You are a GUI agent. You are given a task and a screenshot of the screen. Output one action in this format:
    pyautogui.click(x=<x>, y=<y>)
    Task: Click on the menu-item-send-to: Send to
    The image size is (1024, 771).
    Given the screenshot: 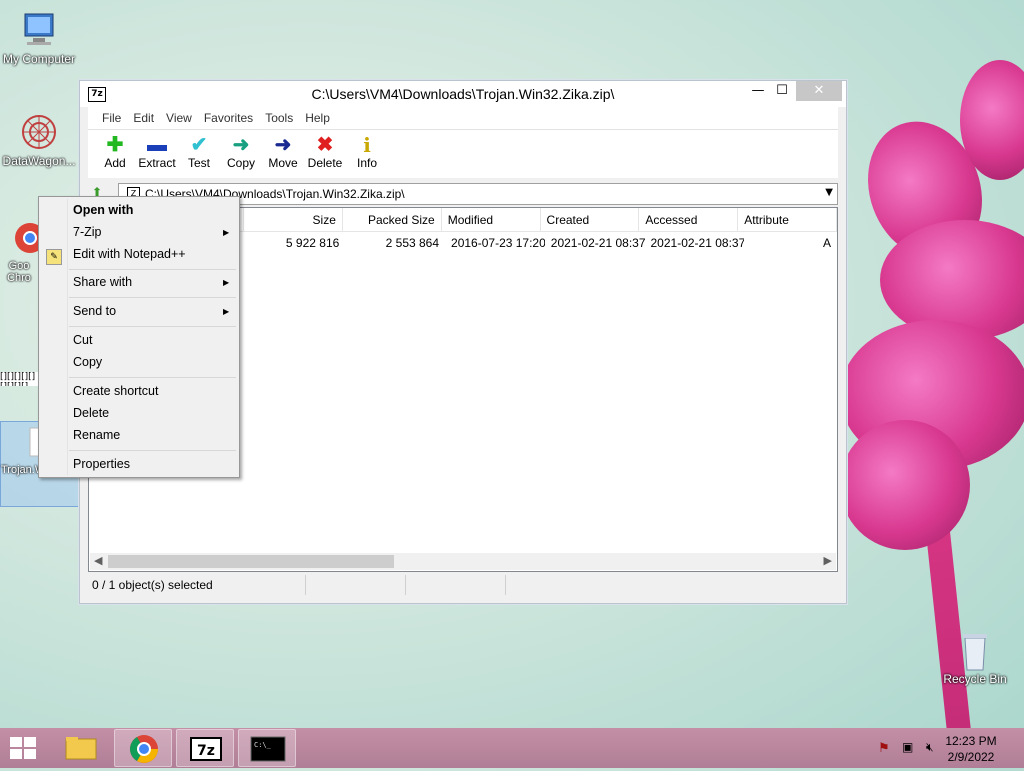 What is the action you would take?
    pyautogui.click(x=94, y=314)
    